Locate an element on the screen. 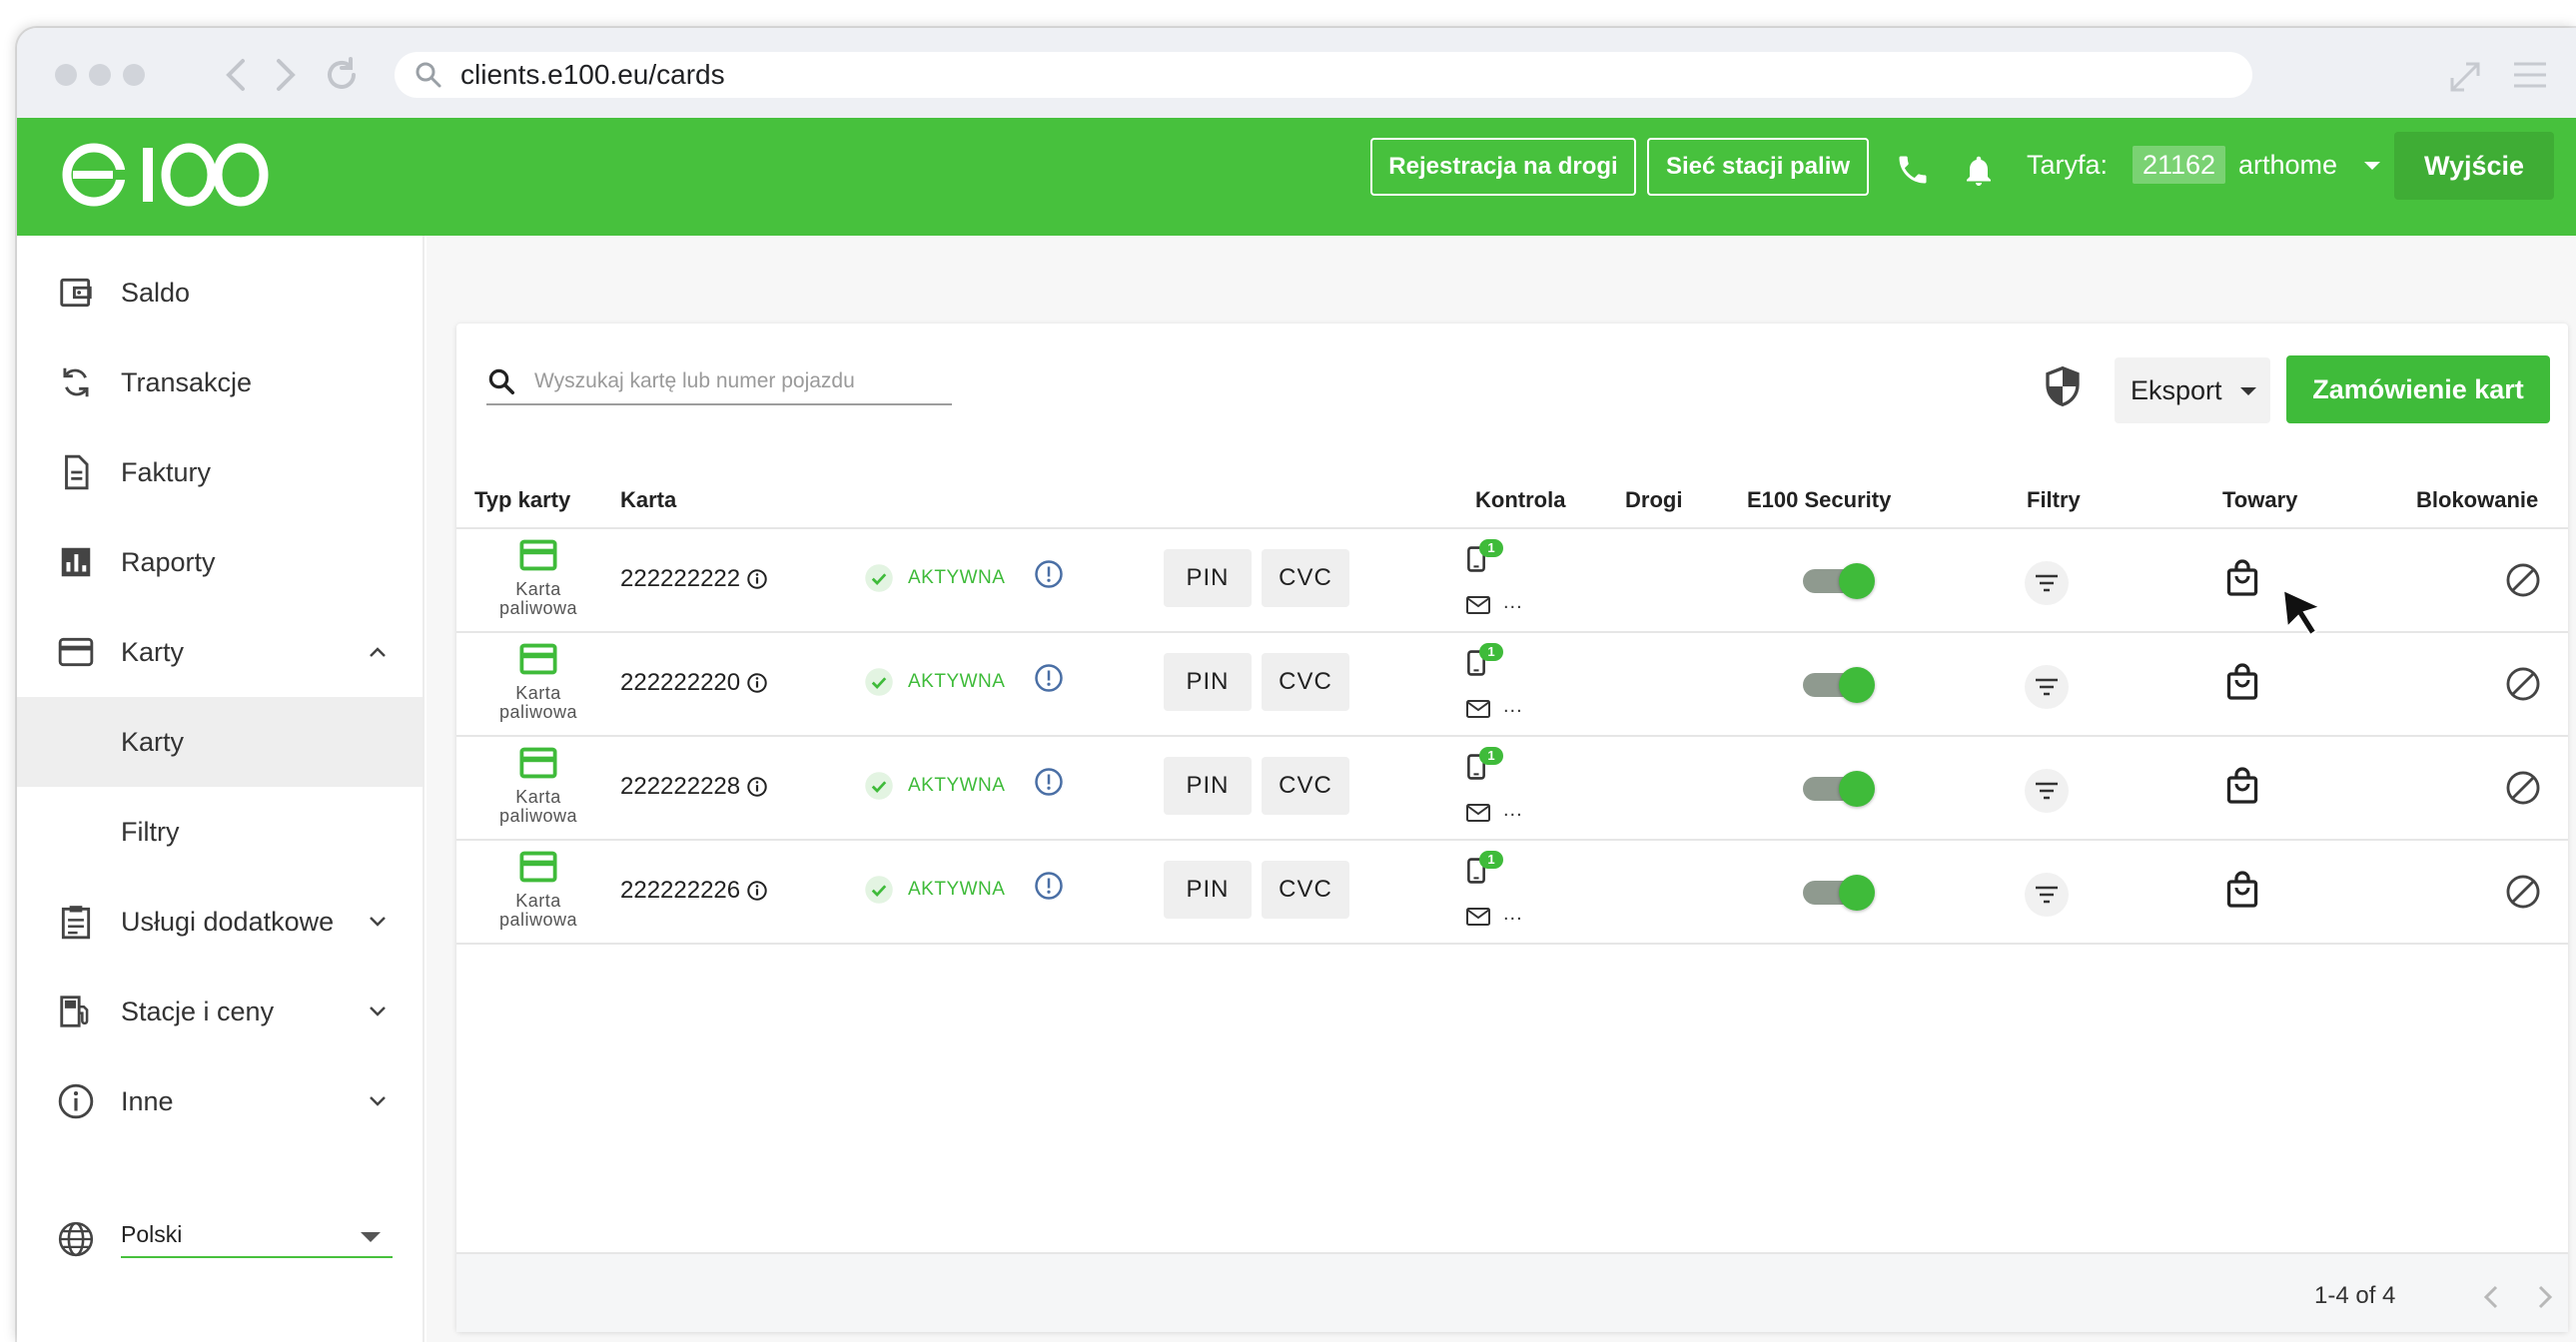  column-header-roads: Drogi is located at coordinates (1654, 500).